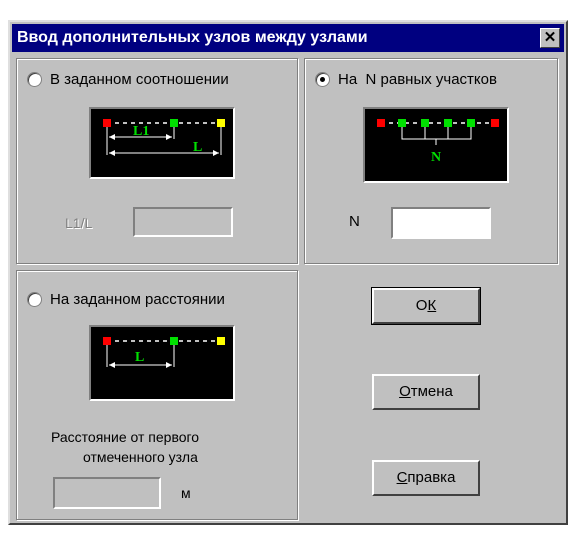 Image resolution: width=576 pixels, height=533 pixels. What do you see at coordinates (164, 137) in the screenshot?
I see `ratio-diagram-svg: L1 L` at bounding box center [164, 137].